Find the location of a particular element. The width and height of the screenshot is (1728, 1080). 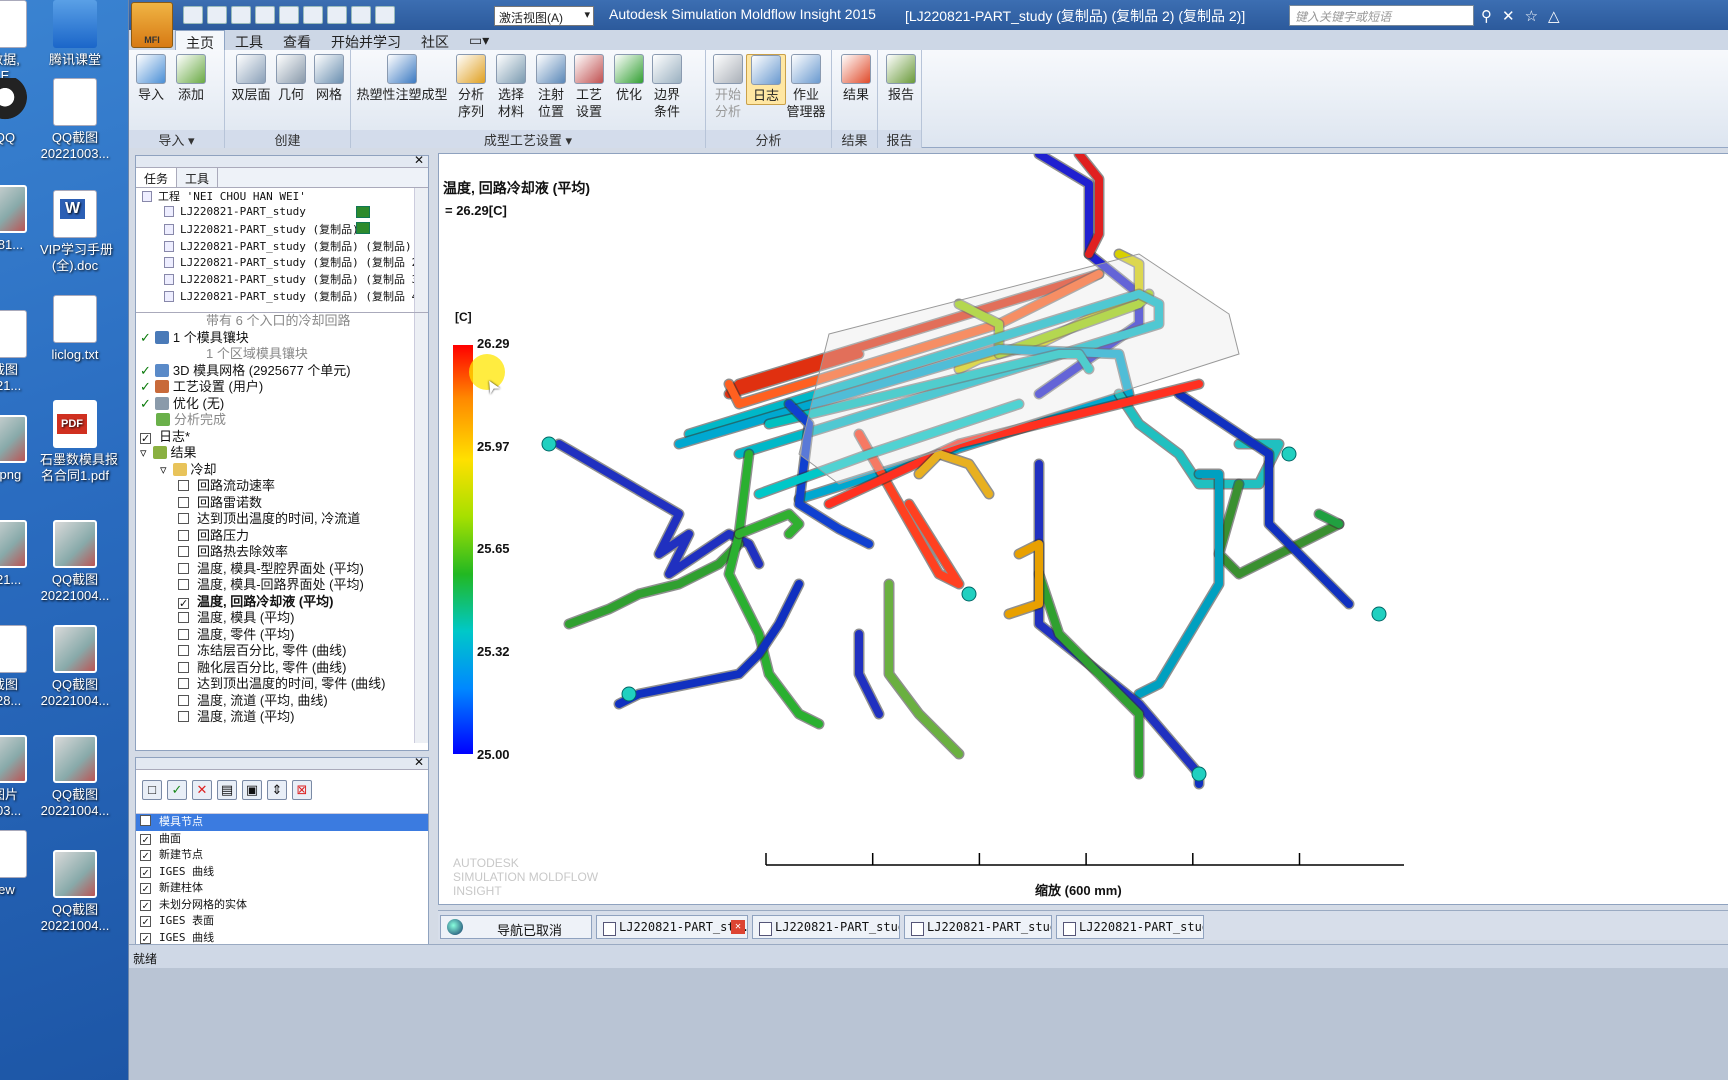

desktop-icon: VIP学习手册 (全).doc is located at coordinates (76, 232).